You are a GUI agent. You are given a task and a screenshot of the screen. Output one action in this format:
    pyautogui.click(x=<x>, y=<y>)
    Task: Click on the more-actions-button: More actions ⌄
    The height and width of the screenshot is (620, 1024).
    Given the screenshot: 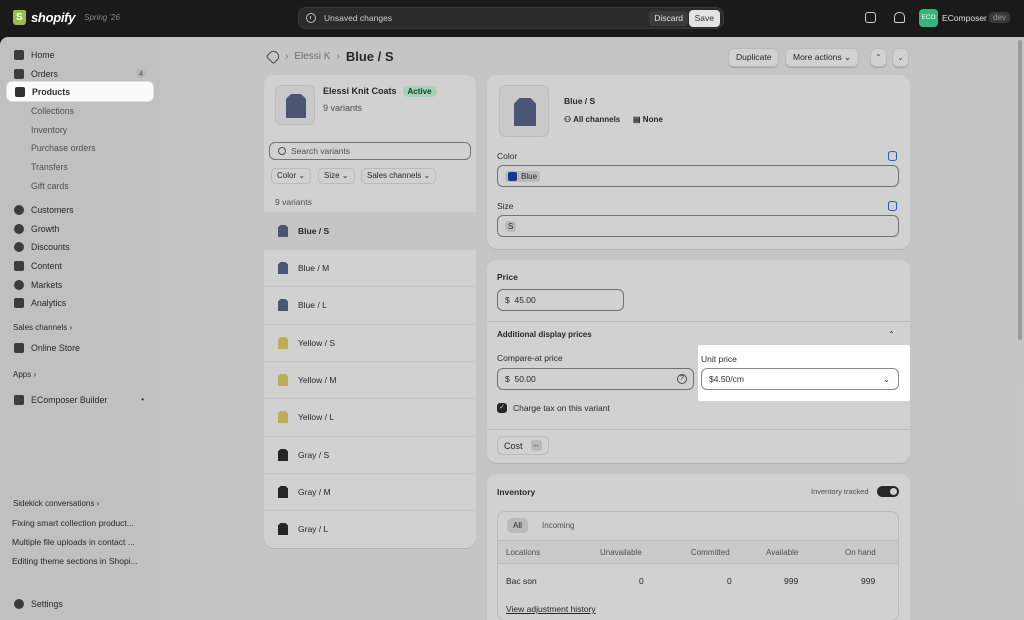 What is the action you would take?
    pyautogui.click(x=822, y=57)
    